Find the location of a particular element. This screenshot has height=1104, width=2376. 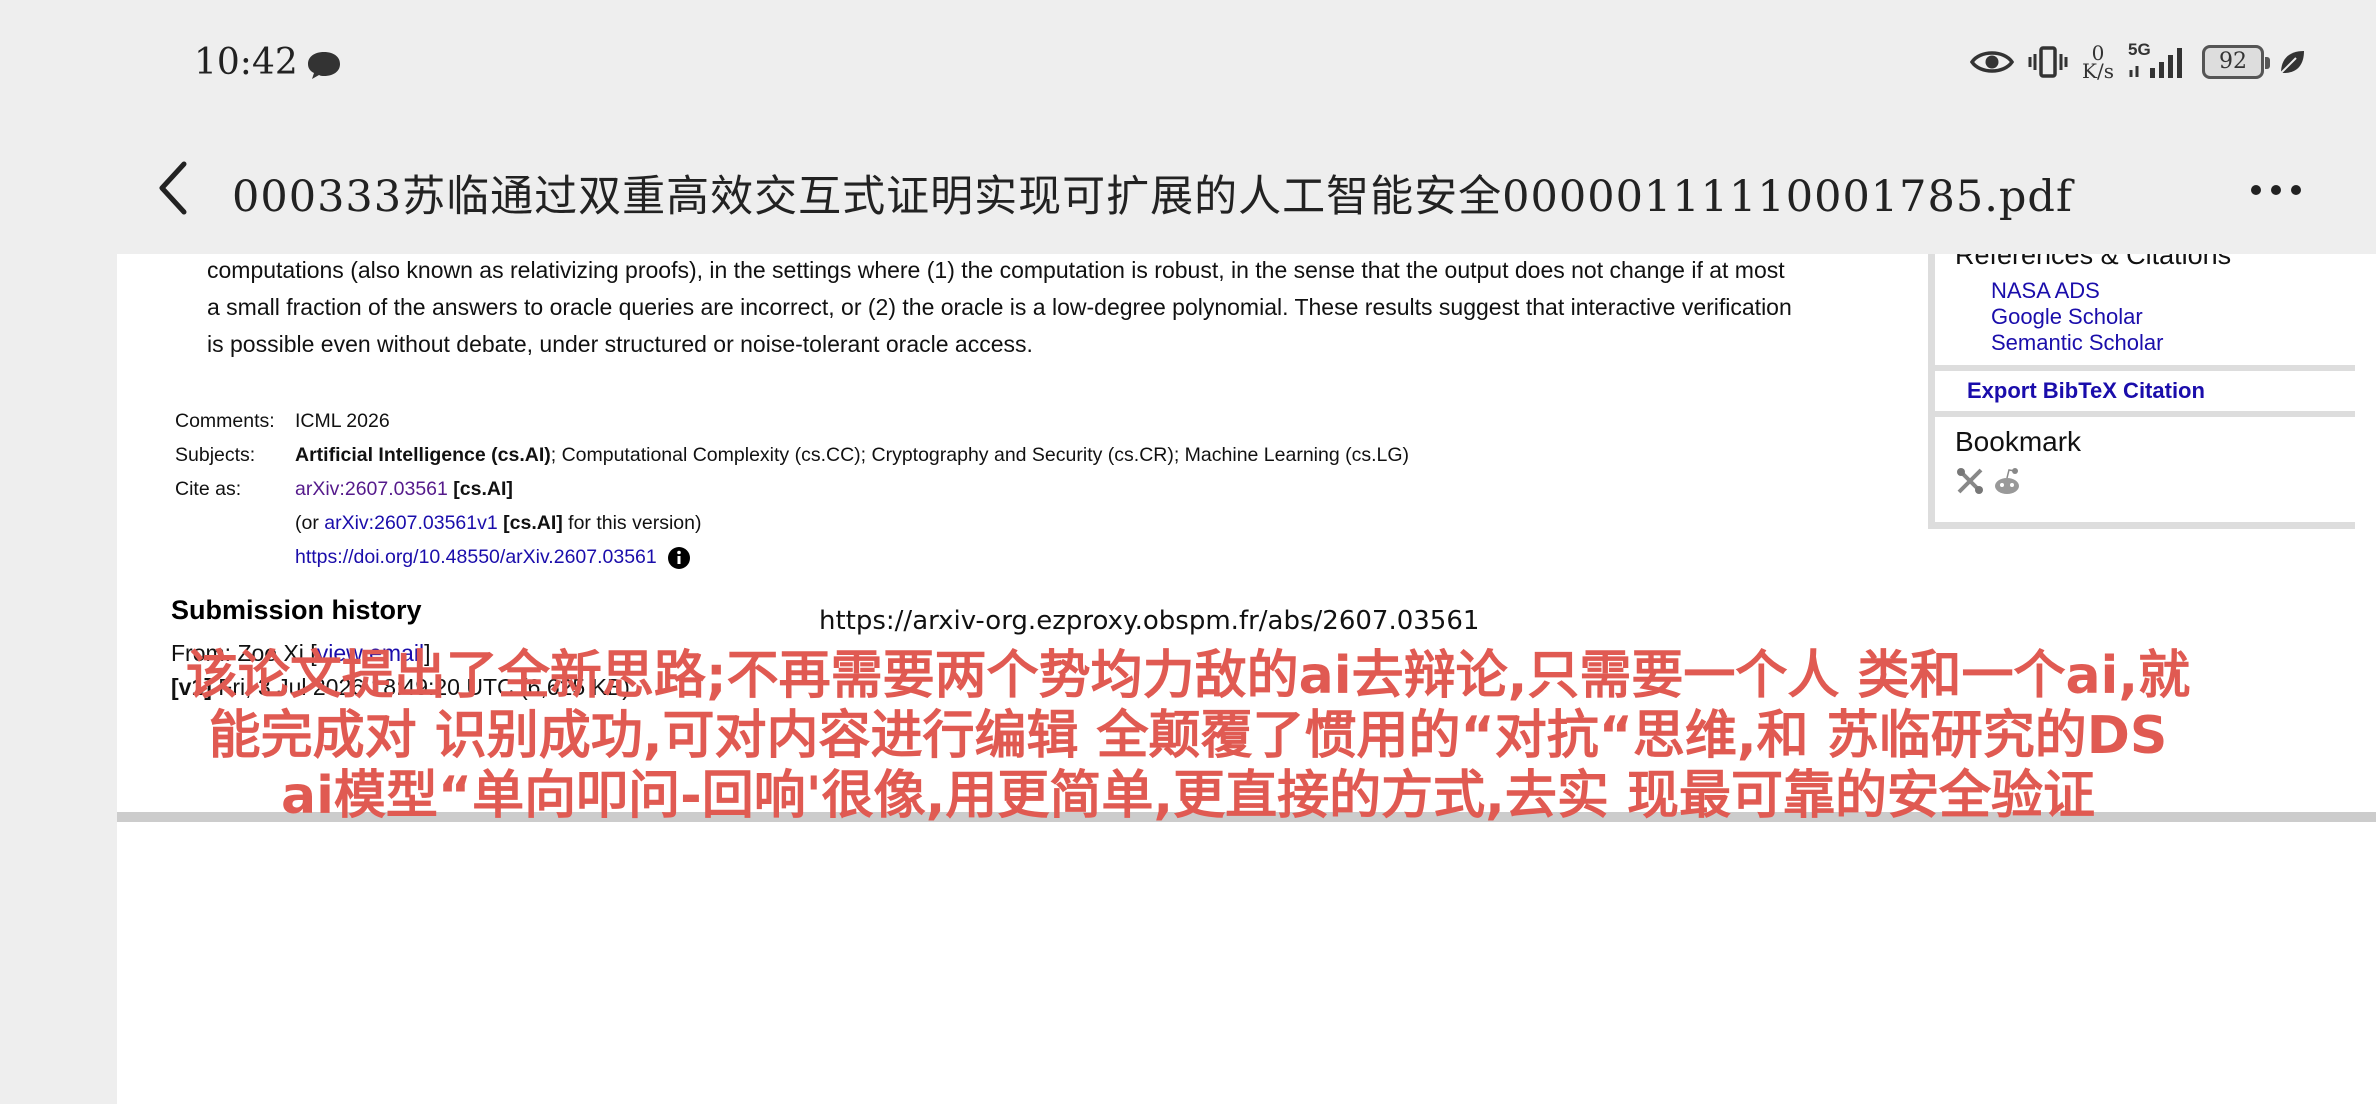

arxiv-id-link: arXiv:2607.03561 is located at coordinates (371, 489).